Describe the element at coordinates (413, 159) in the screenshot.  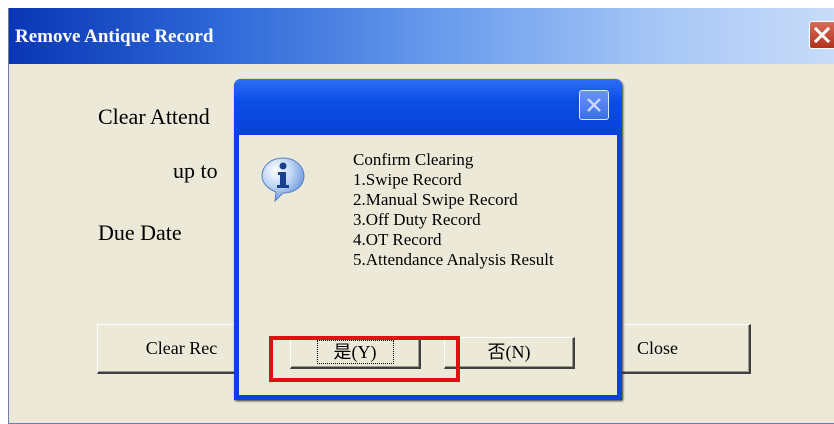
I see `message-line: Confirm Clearing` at that location.